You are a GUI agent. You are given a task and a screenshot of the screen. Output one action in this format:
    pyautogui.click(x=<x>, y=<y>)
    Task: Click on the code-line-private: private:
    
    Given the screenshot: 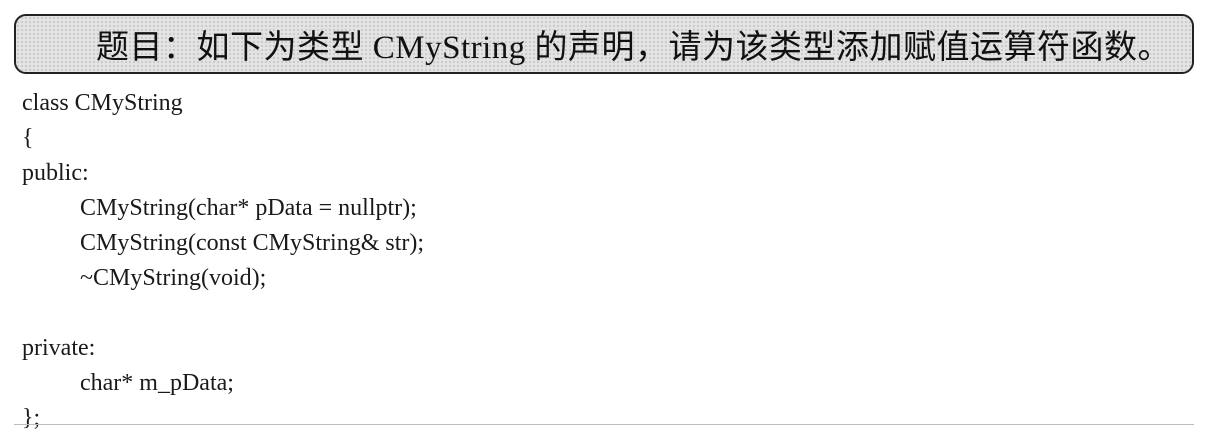 What is the action you would take?
    pyautogui.click(x=59, y=348)
    